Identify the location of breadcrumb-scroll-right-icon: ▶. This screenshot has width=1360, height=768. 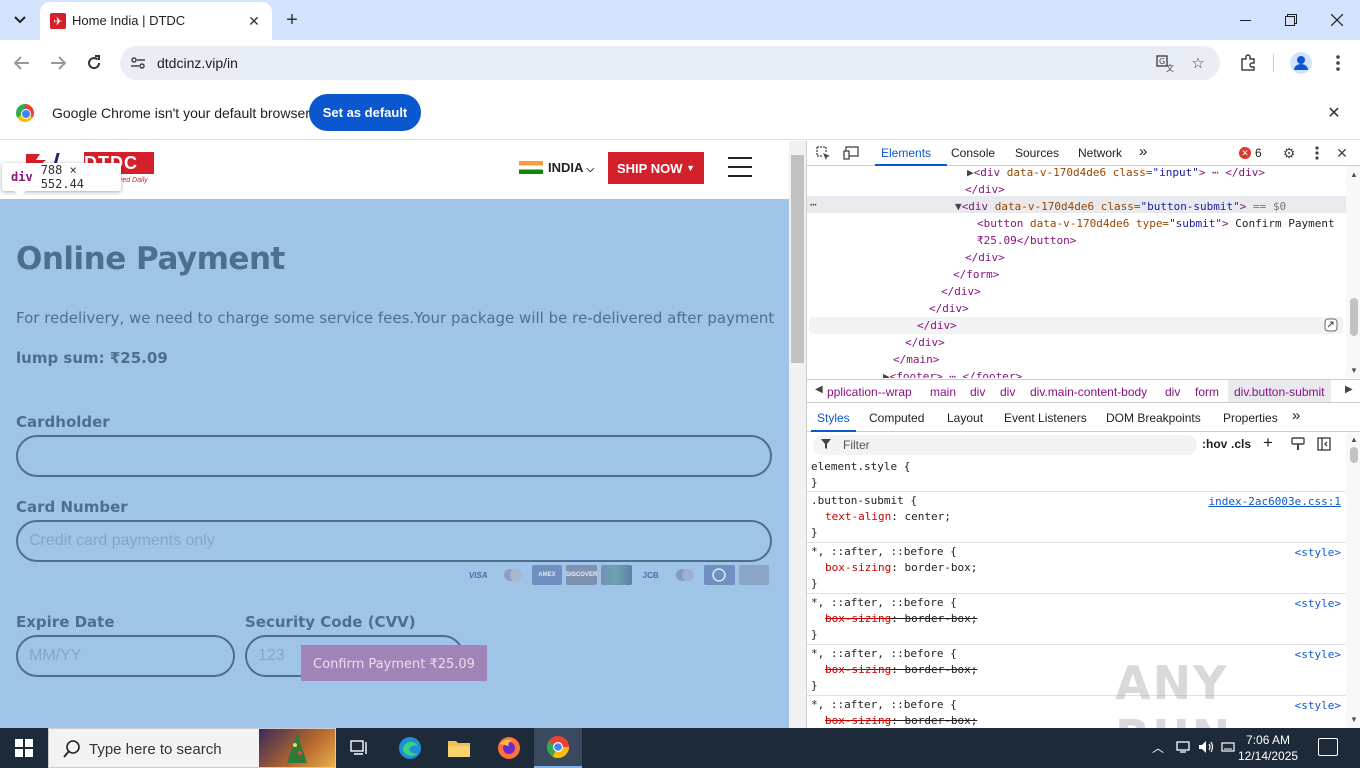
(1349, 389).